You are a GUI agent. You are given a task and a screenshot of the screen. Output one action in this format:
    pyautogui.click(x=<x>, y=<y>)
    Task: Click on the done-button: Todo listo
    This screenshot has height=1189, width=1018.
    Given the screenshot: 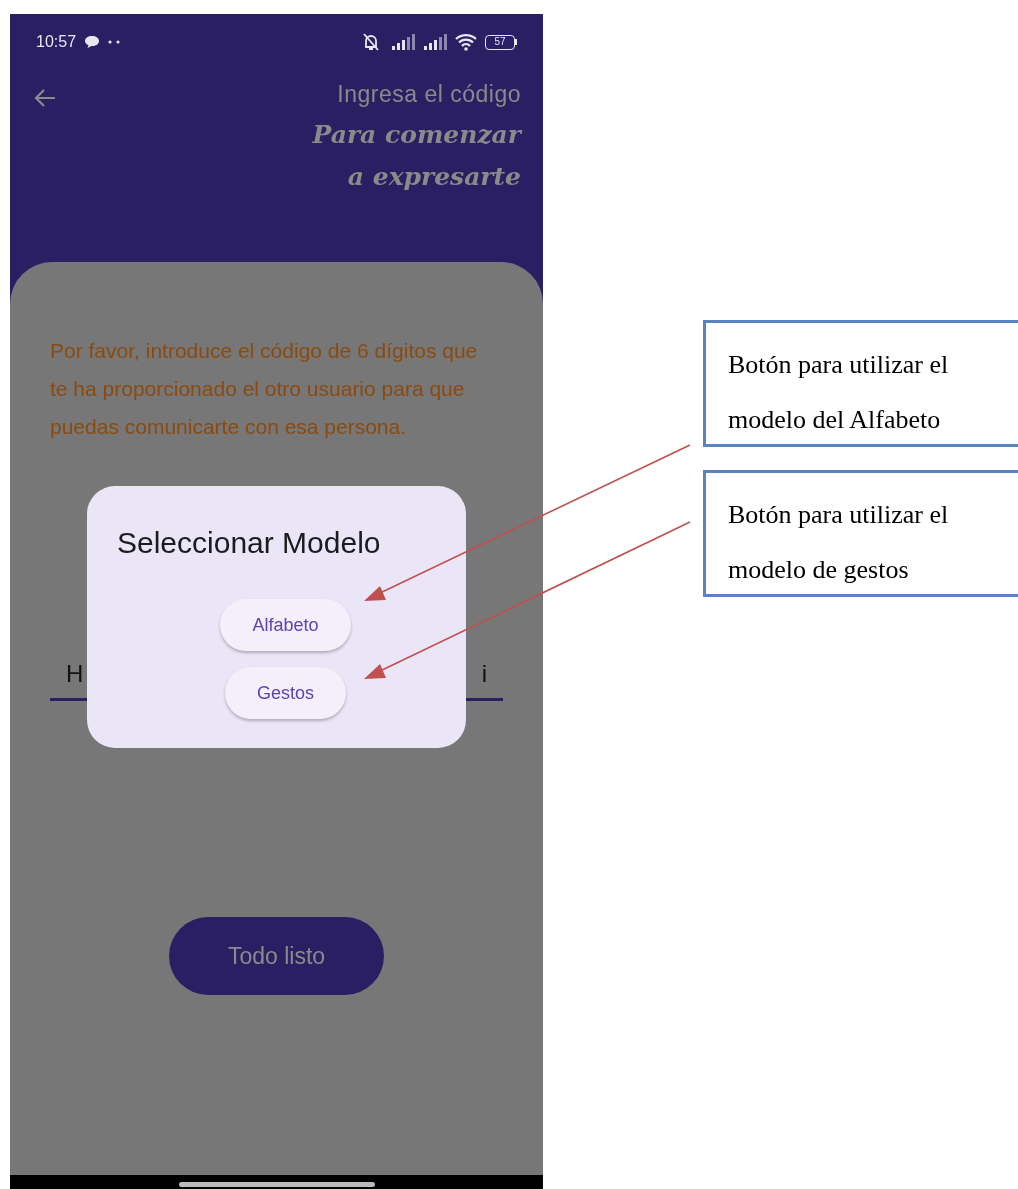 What is the action you would take?
    pyautogui.click(x=276, y=956)
    